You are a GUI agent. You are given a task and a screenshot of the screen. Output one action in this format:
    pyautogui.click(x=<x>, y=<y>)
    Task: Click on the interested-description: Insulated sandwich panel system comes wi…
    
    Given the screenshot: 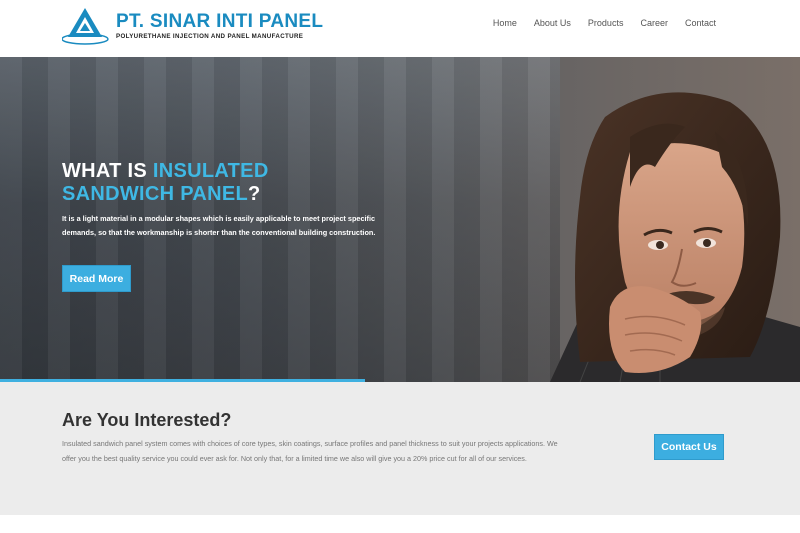 What is the action you would take?
    pyautogui.click(x=310, y=451)
    